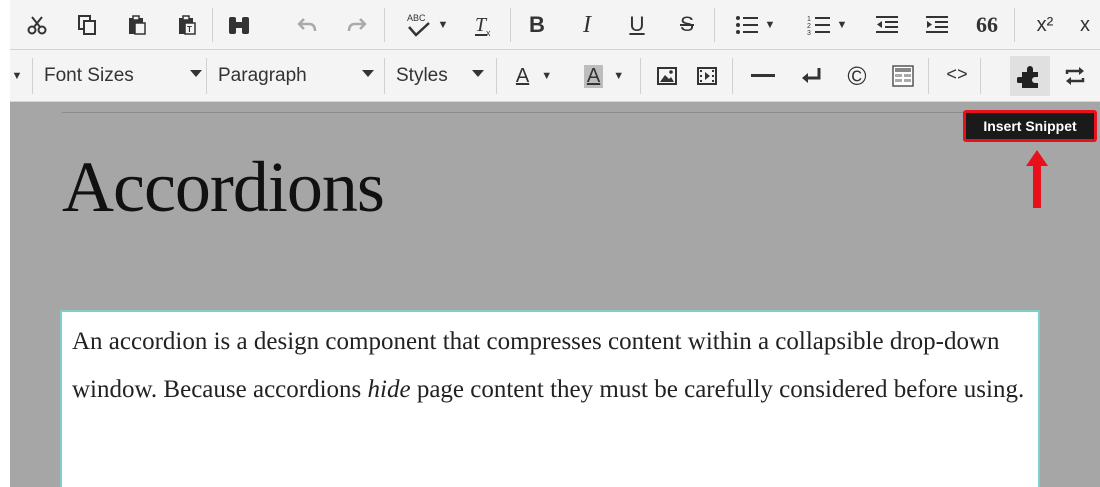 Image resolution: width=1100 pixels, height=487 pixels. Describe the element at coordinates (857, 76) in the screenshot. I see `special-character-button: ©` at that location.